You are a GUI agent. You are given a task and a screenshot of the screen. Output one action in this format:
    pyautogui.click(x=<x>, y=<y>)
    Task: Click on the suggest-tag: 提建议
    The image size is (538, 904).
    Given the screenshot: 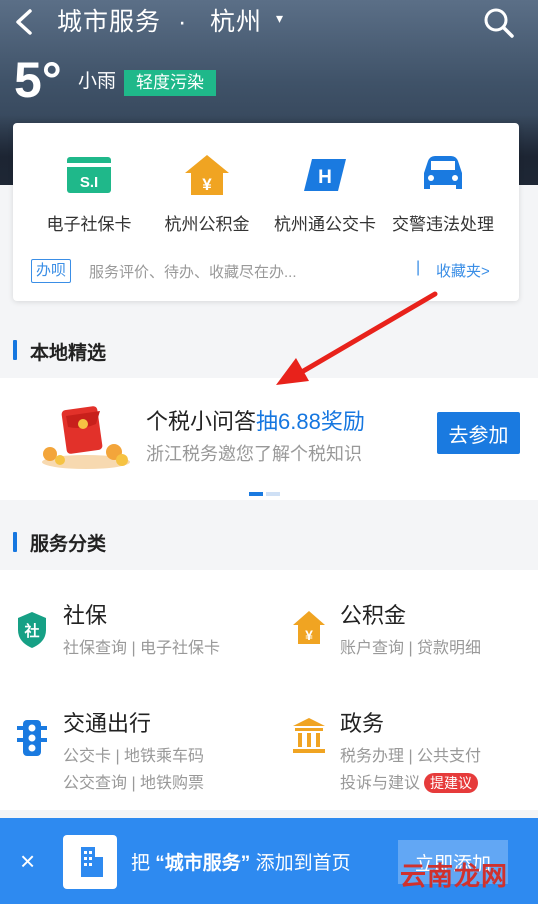 What is the action you would take?
    pyautogui.click(x=451, y=783)
    